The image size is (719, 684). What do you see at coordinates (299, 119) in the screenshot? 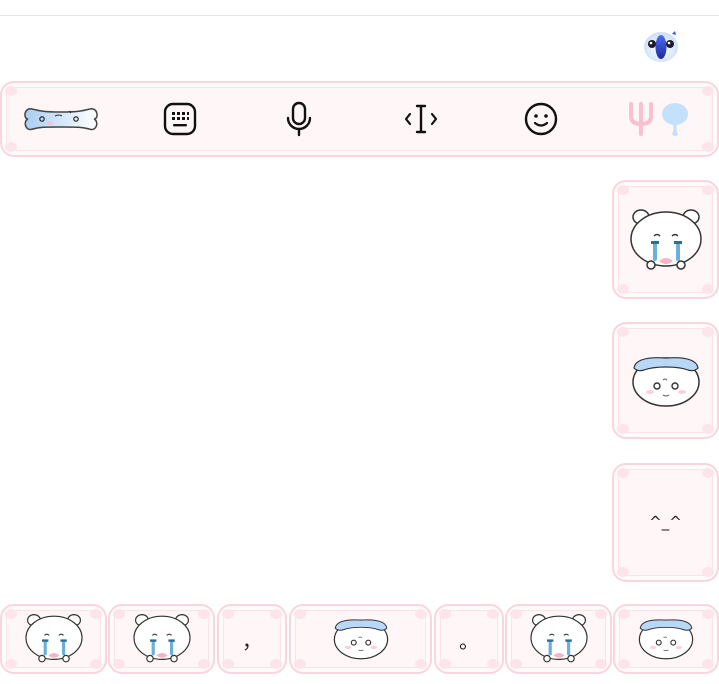
I see `microphone-icon` at bounding box center [299, 119].